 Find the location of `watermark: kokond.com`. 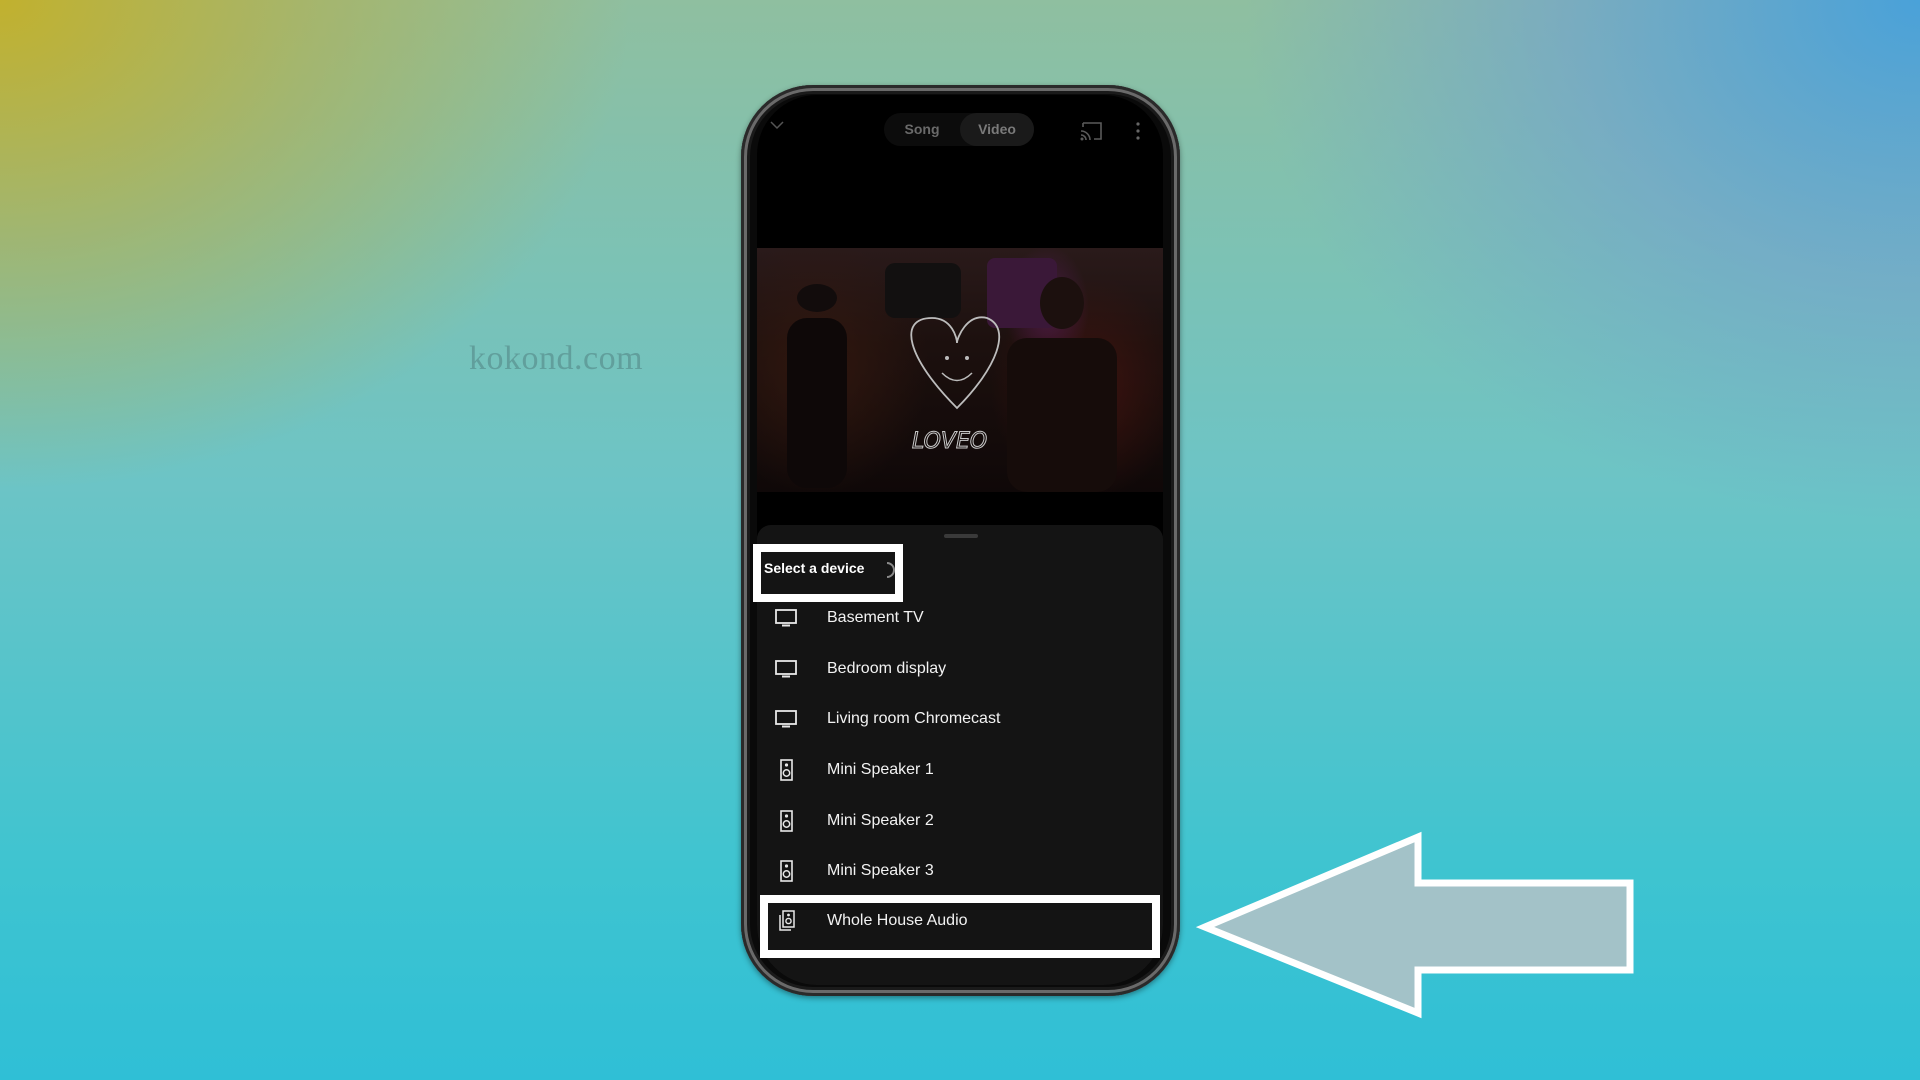

watermark: kokond.com is located at coordinates (556, 358).